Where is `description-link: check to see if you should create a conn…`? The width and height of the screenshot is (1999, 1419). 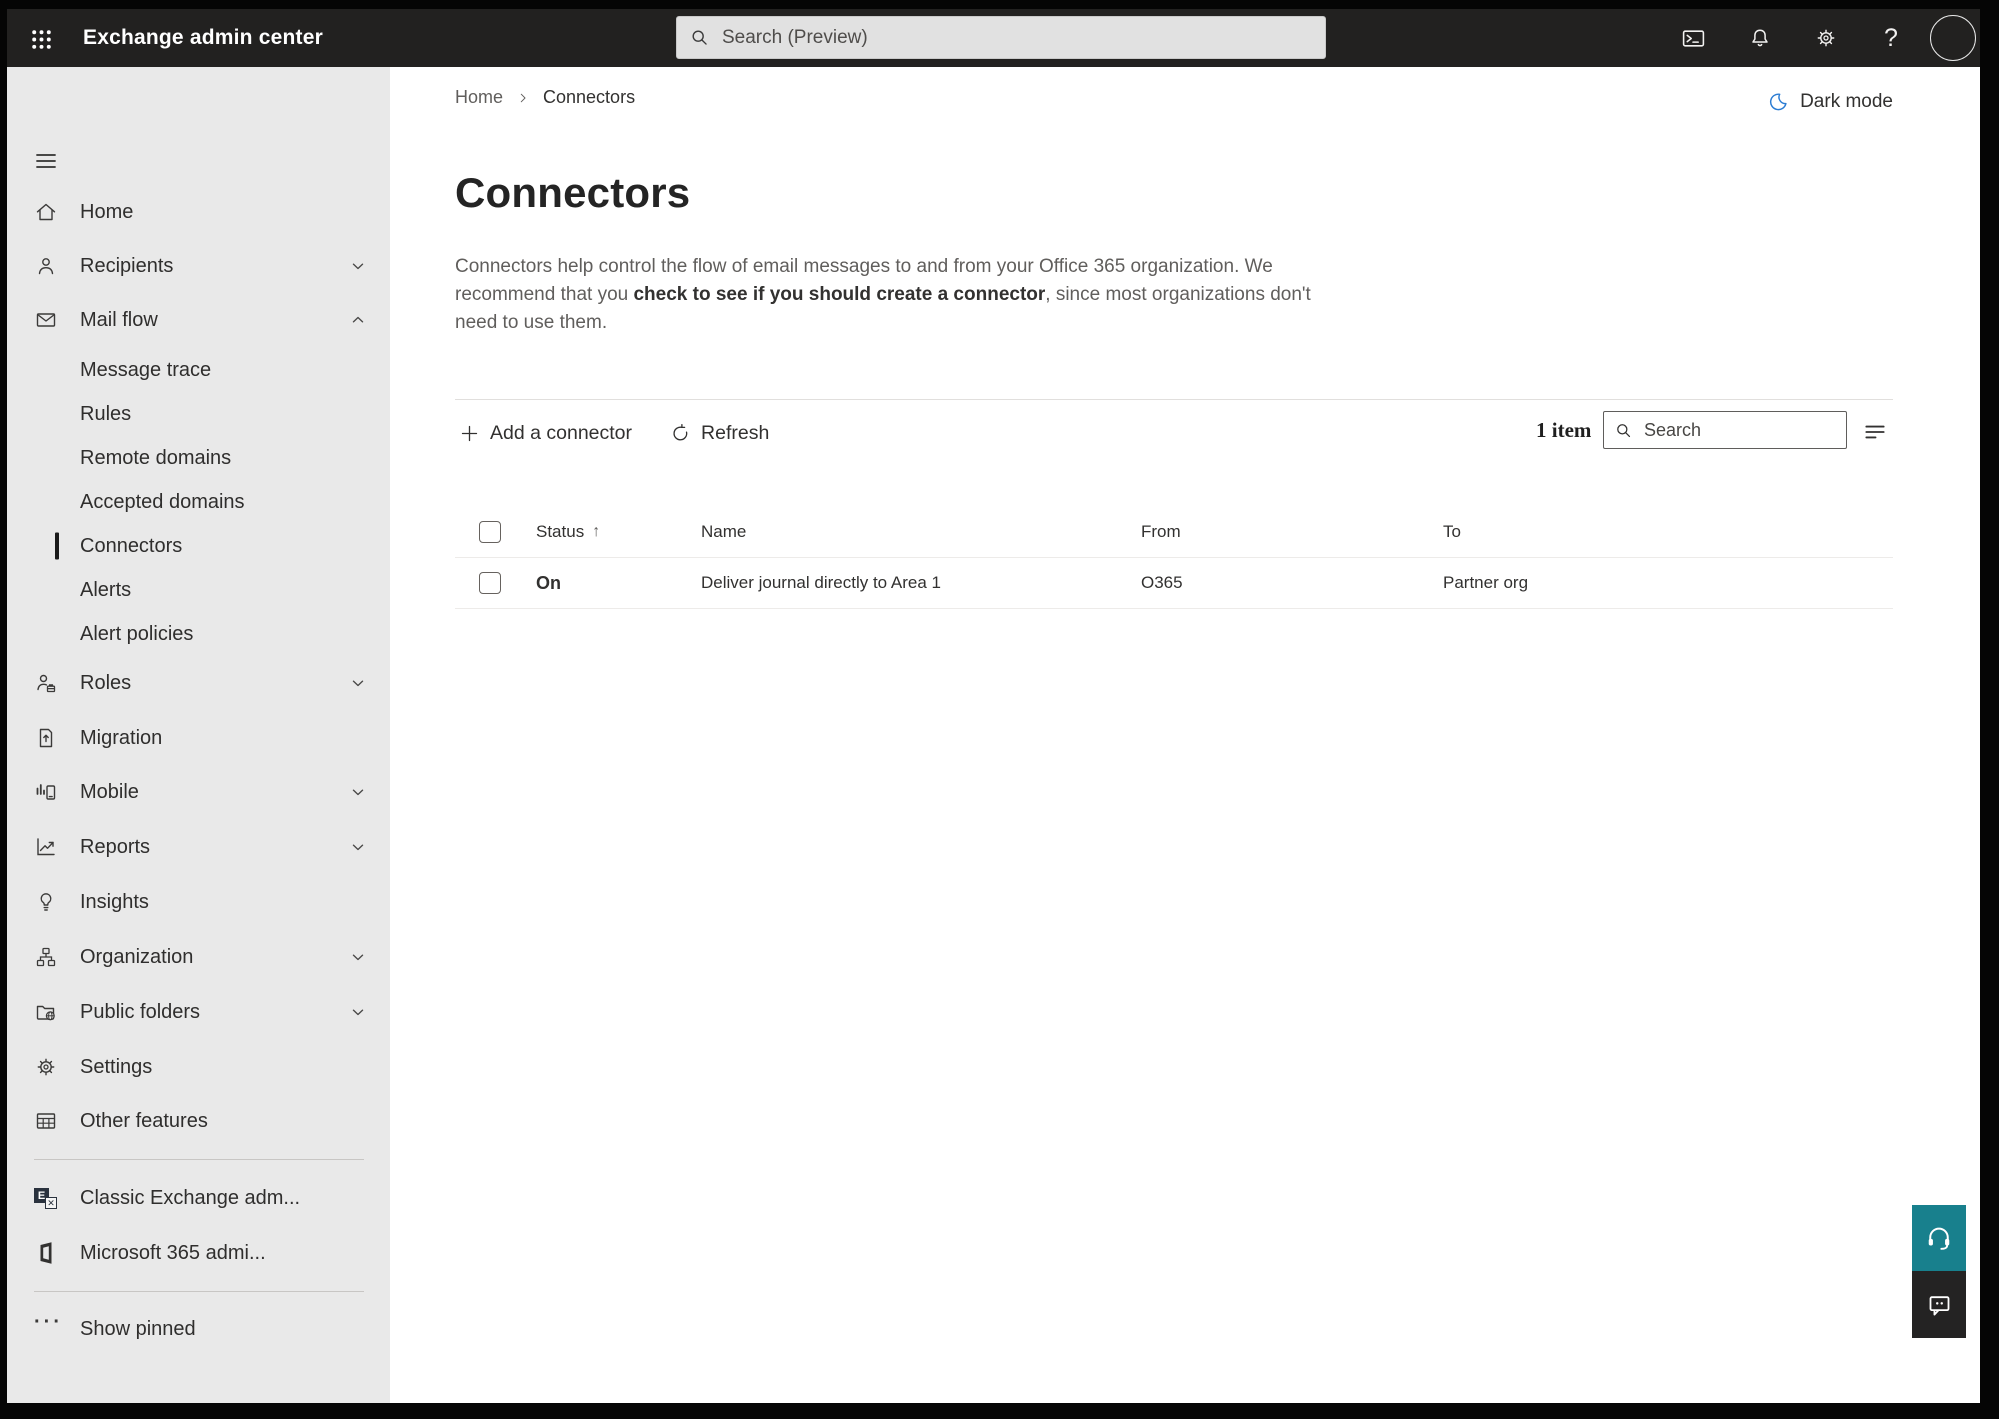
description-link: check to see if you should create a conn… is located at coordinates (839, 294).